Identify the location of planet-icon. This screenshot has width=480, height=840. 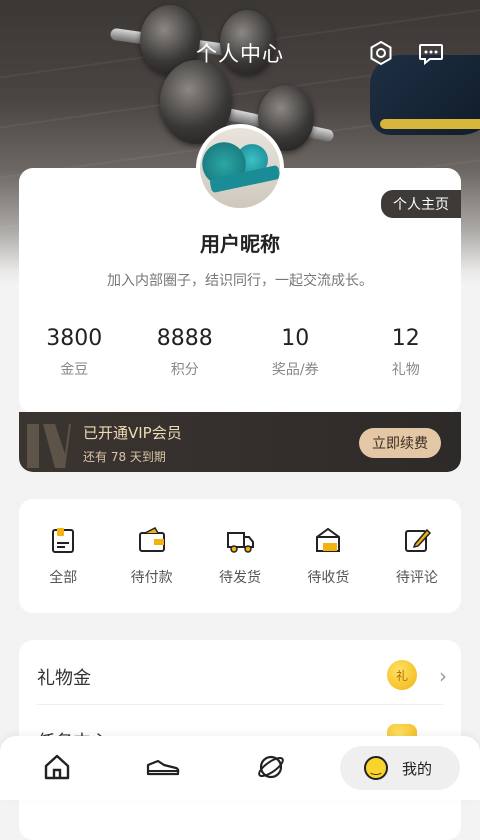
(271, 767).